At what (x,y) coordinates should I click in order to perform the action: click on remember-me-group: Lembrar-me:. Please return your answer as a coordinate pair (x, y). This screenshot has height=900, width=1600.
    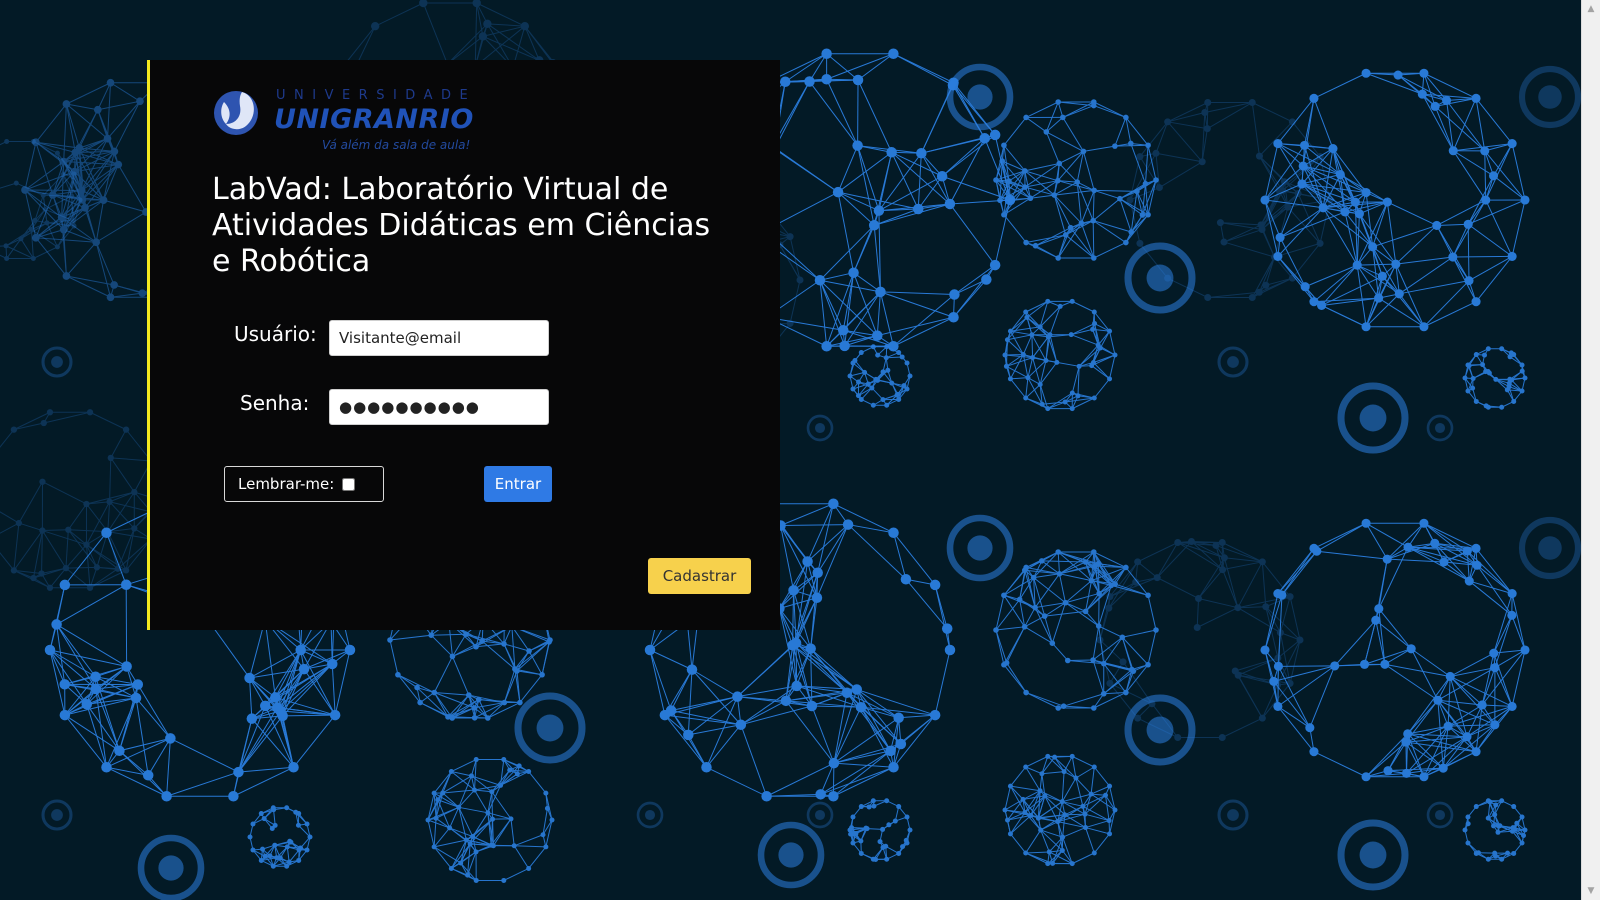
    Looking at the image, I should click on (304, 484).